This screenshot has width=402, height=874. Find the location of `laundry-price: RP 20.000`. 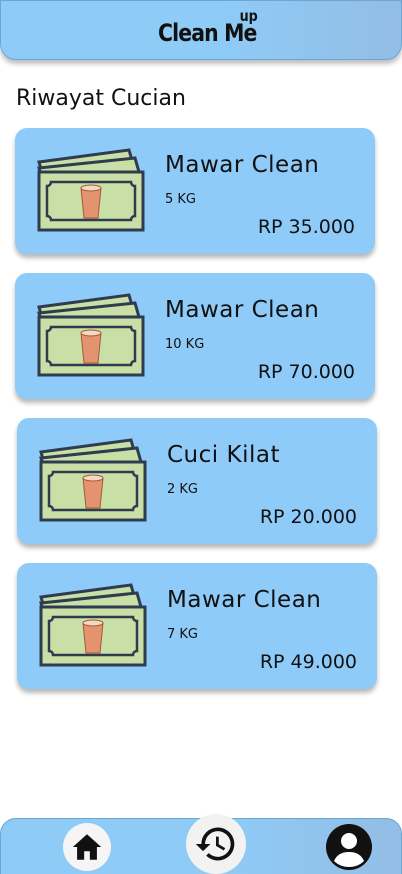

laundry-price: RP 20.000 is located at coordinates (308, 517).